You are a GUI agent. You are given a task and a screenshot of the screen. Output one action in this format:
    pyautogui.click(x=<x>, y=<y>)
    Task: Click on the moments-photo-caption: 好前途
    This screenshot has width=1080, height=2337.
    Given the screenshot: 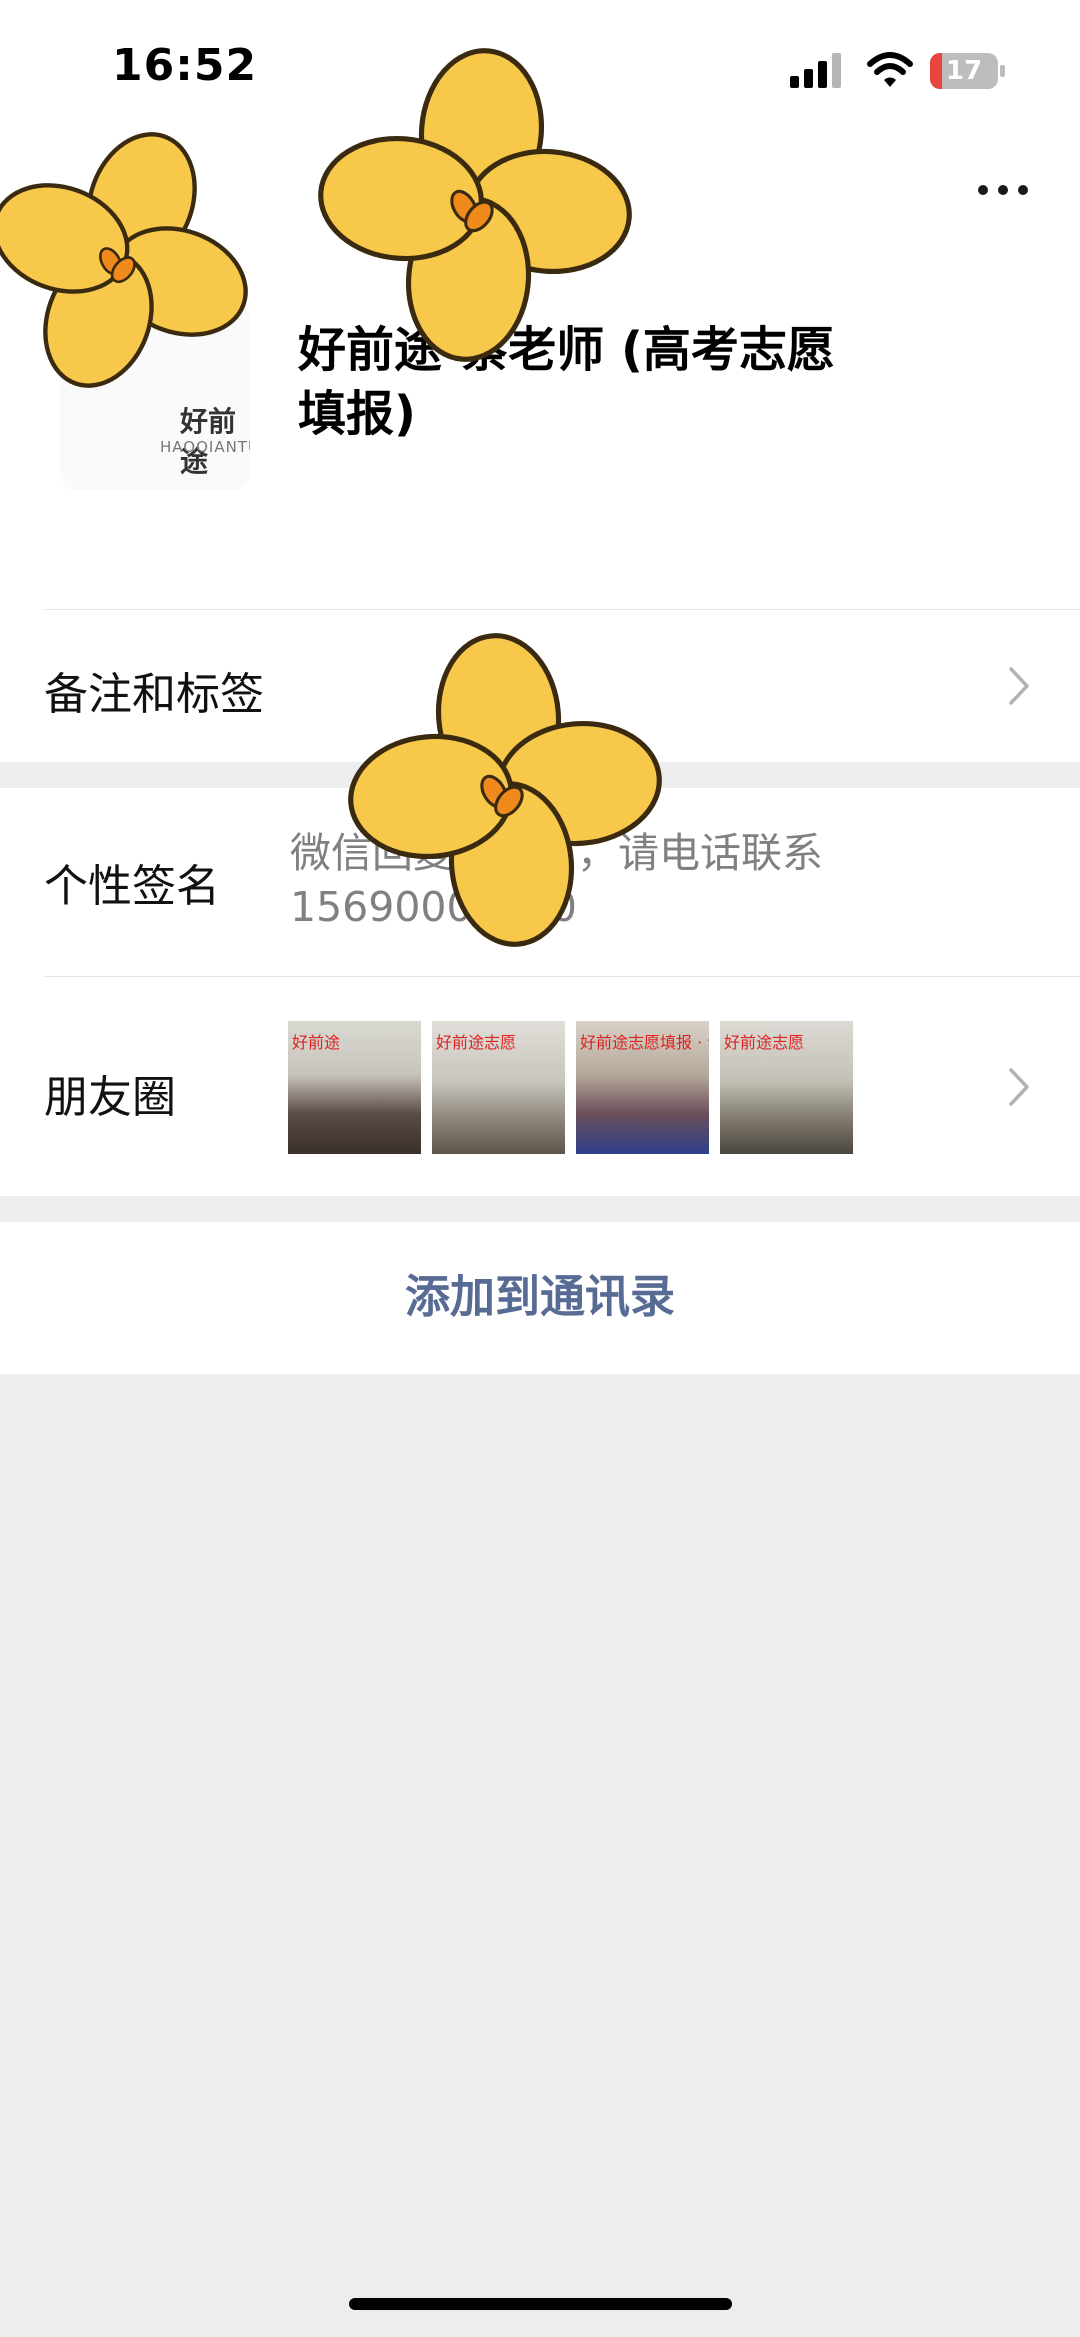 What is the action you would take?
    pyautogui.click(x=316, y=1042)
    